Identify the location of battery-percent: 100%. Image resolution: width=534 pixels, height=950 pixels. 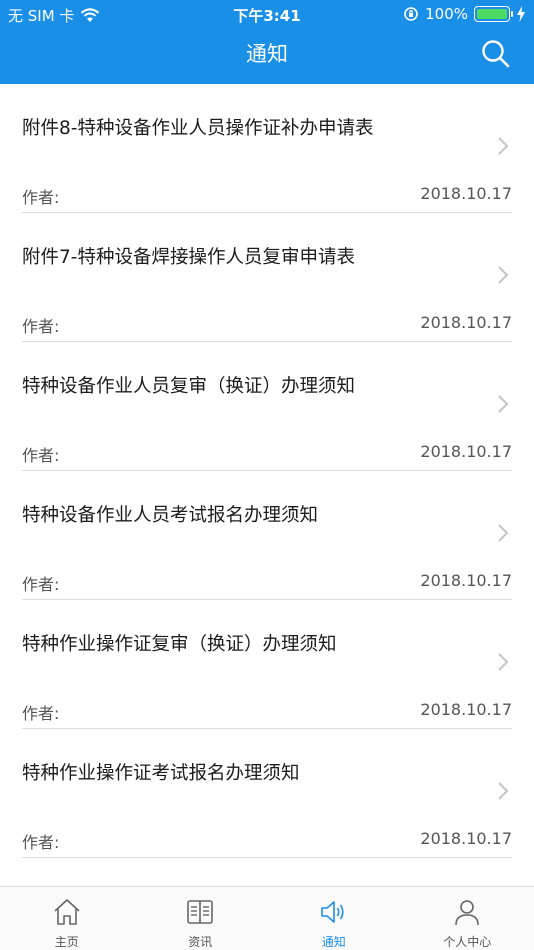
(446, 14).